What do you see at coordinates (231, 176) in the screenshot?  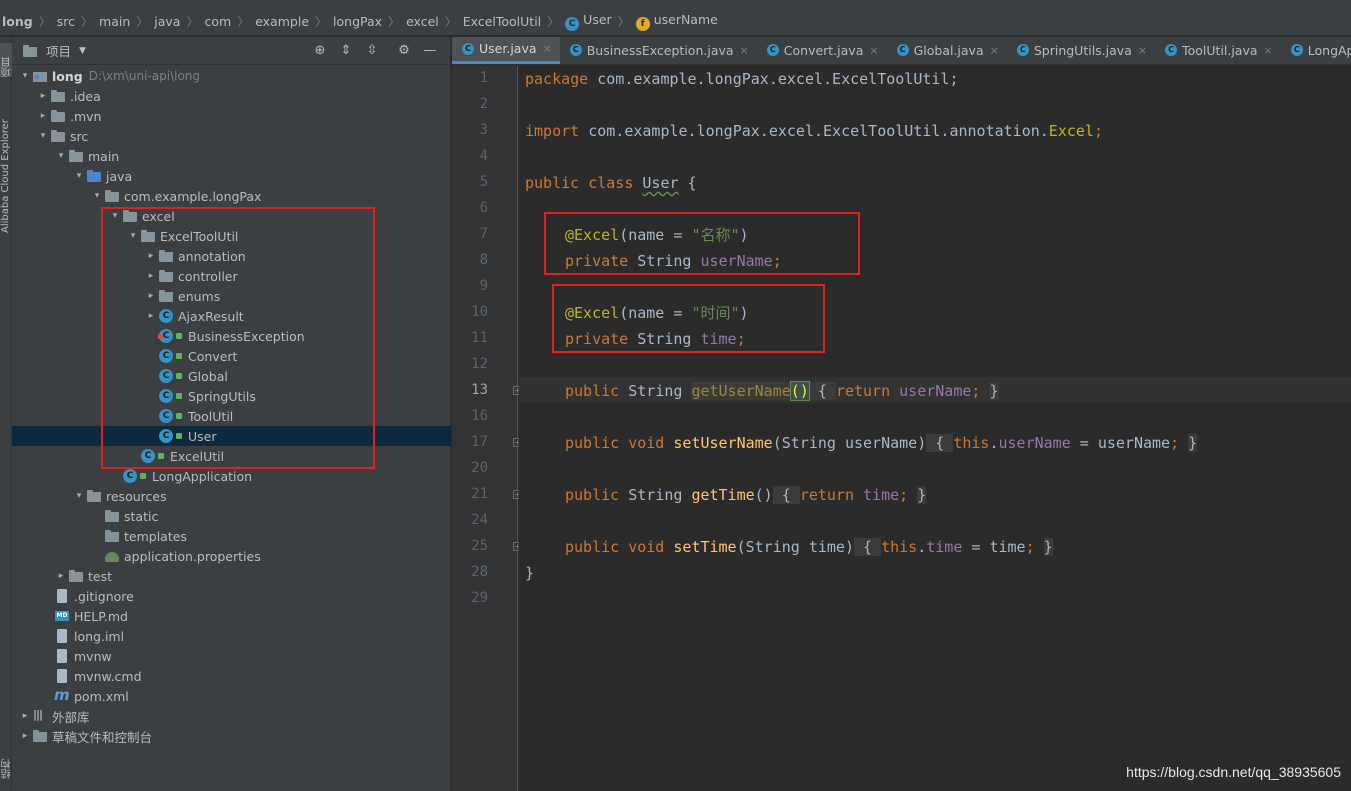 I see `tree-item-java: ▾ java` at bounding box center [231, 176].